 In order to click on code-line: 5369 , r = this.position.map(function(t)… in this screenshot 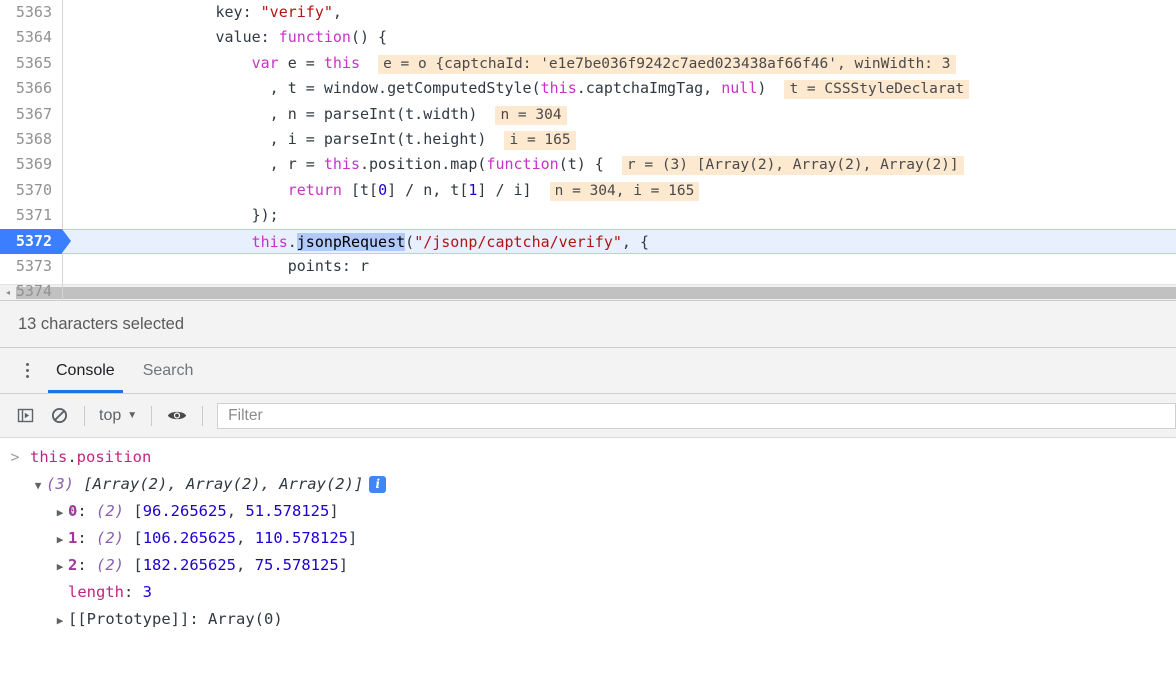, I will do `click(588, 165)`.